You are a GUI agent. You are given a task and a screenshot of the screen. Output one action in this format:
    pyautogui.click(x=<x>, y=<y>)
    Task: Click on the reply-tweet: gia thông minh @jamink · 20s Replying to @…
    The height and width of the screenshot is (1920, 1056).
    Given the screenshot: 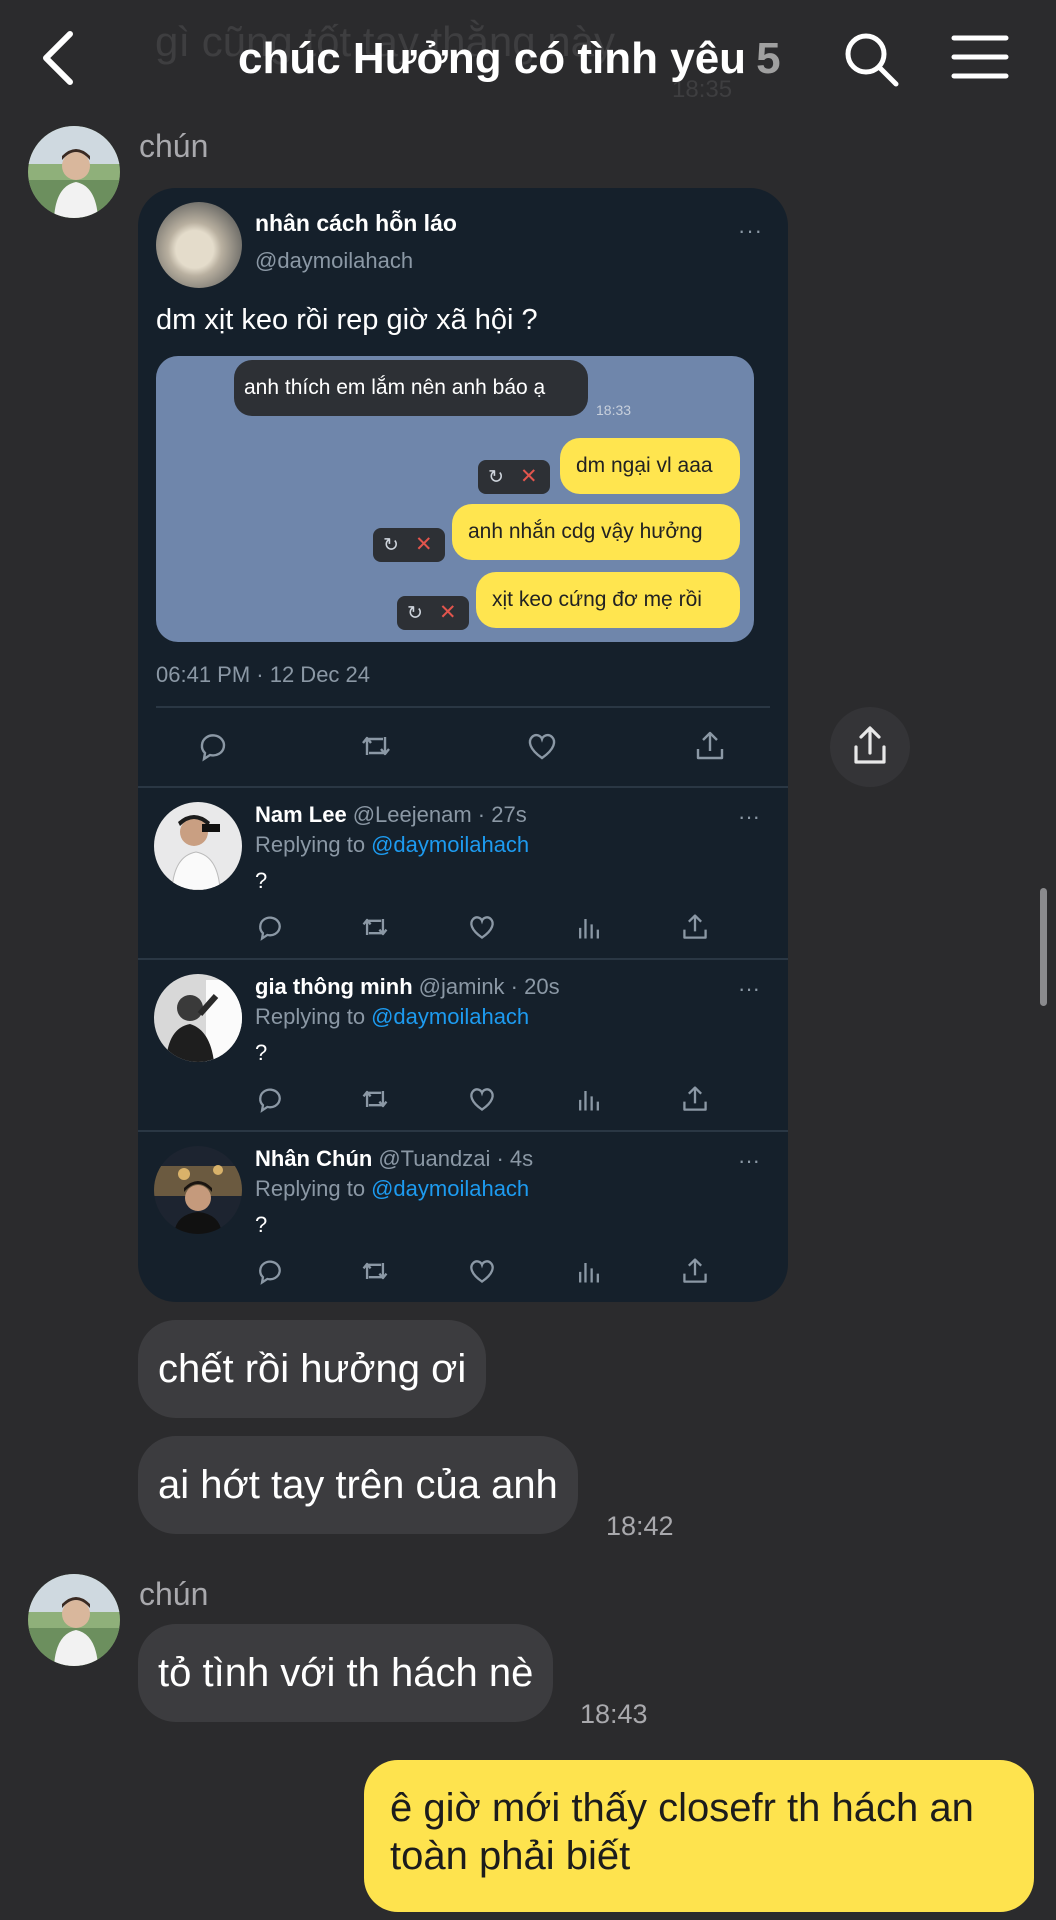 What is the action you would take?
    pyautogui.click(x=463, y=1044)
    